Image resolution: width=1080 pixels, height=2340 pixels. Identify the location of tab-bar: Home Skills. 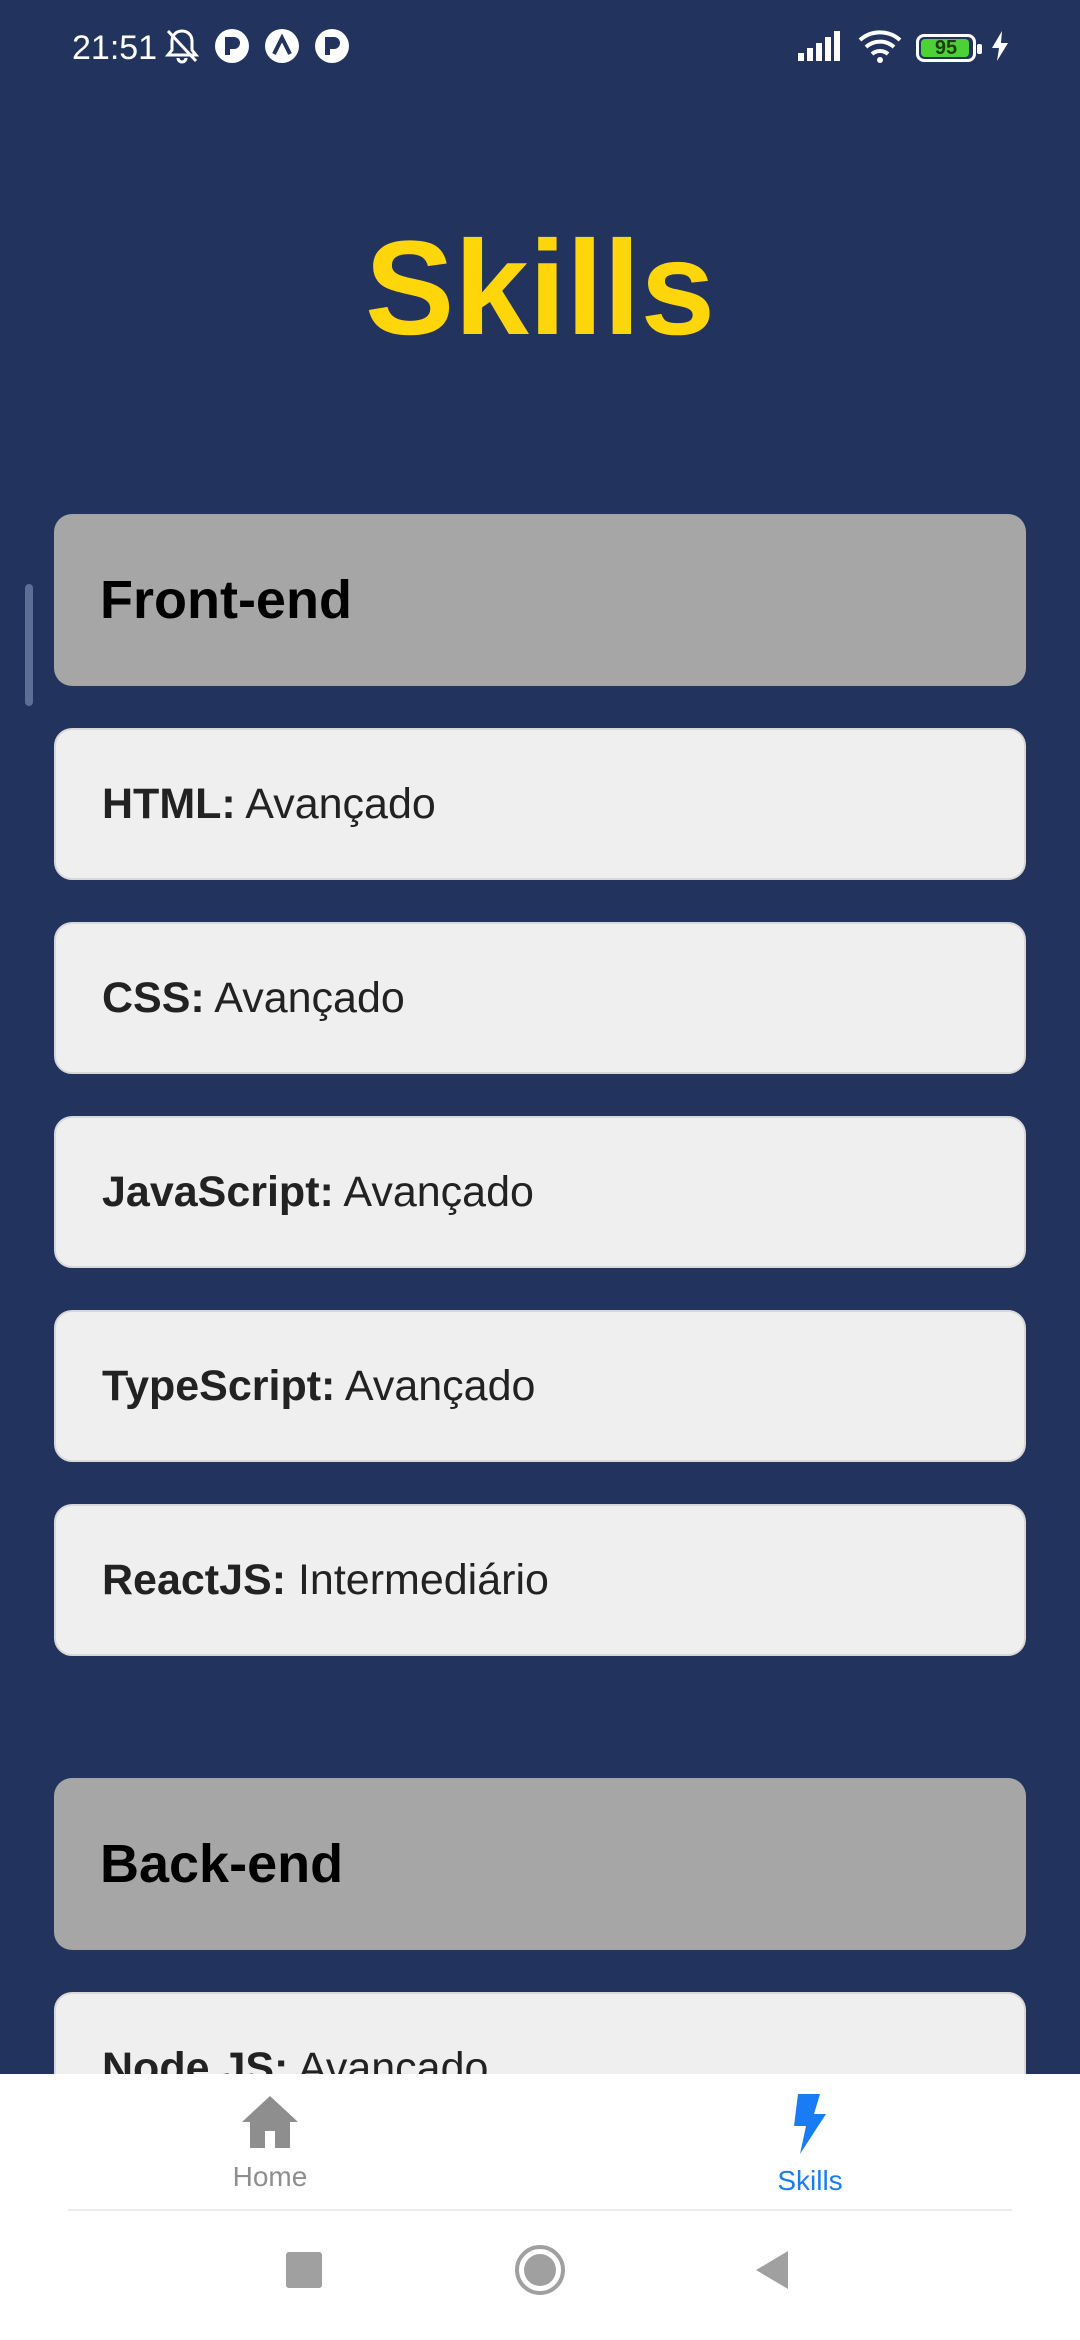
(540, 2142).